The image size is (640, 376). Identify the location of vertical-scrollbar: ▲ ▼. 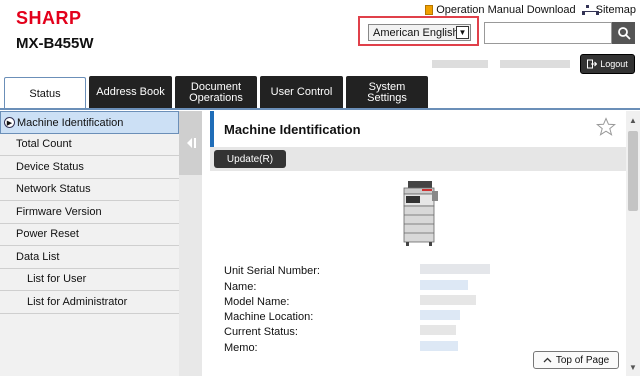
(633, 243).